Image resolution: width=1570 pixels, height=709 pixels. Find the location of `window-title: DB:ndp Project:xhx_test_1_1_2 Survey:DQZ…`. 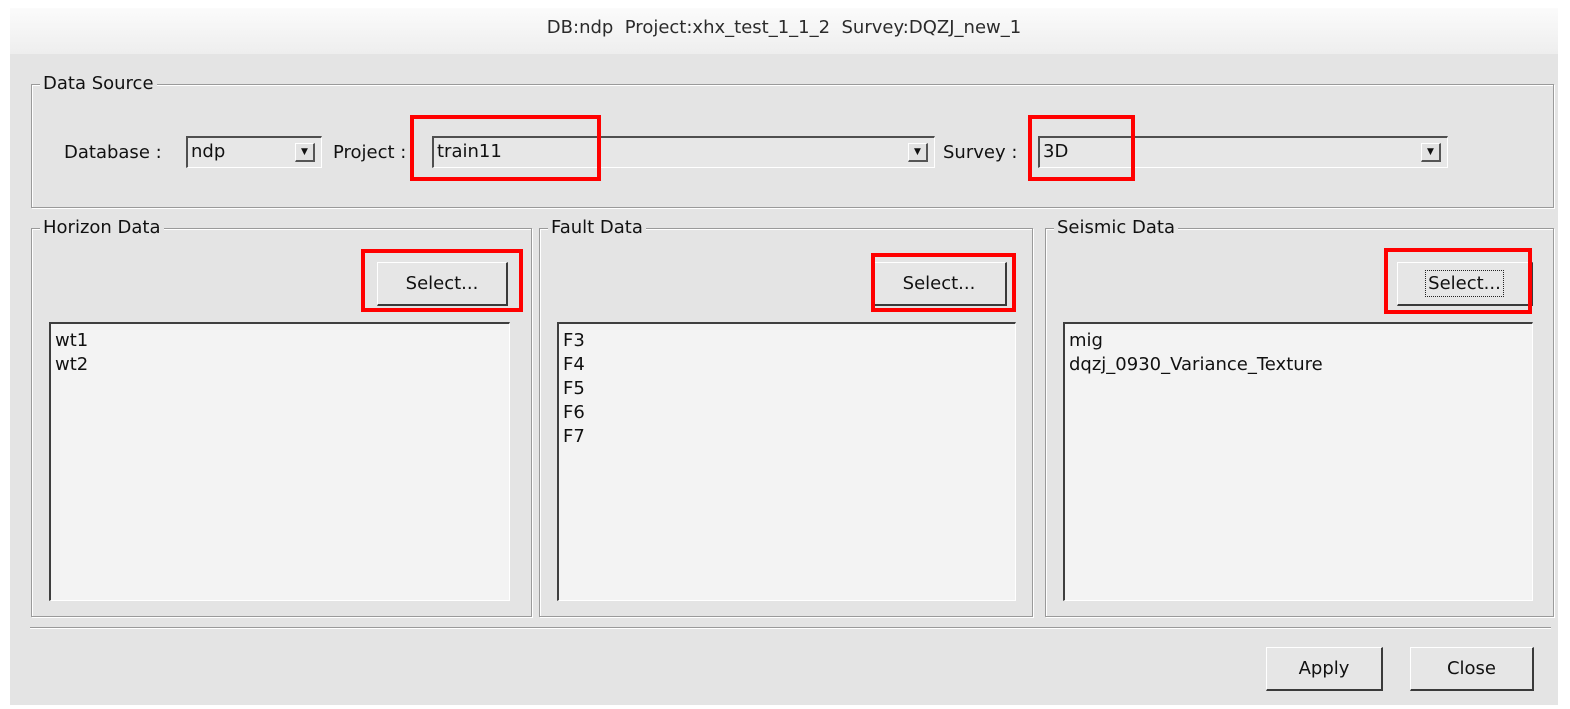

window-title: DB:ndp Project:xhx_test_1_1_2 Survey:DQZ… is located at coordinates (784, 31).